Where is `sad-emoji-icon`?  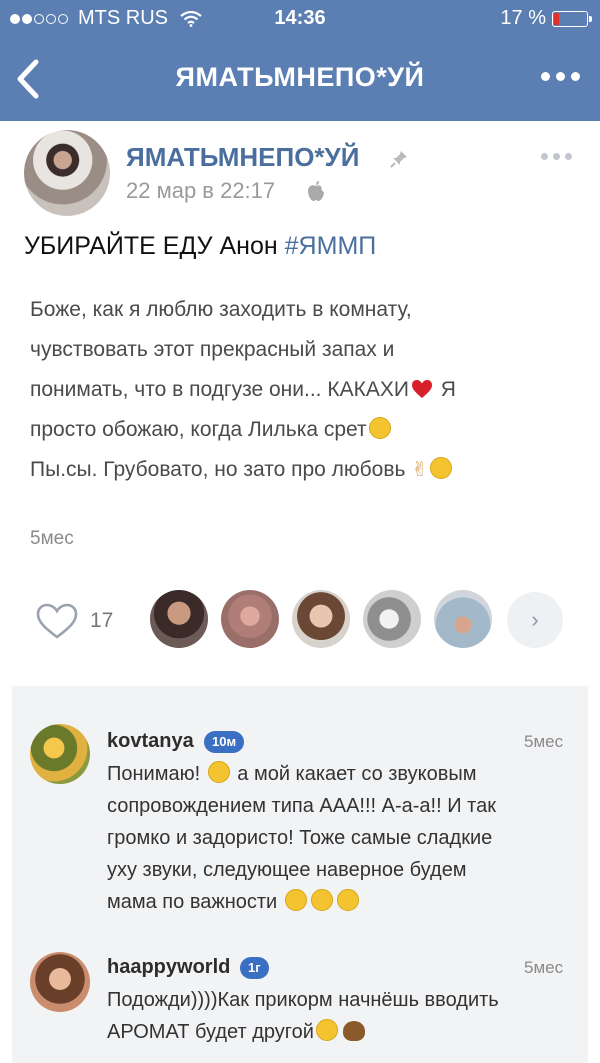 sad-emoji-icon is located at coordinates (326, 1030).